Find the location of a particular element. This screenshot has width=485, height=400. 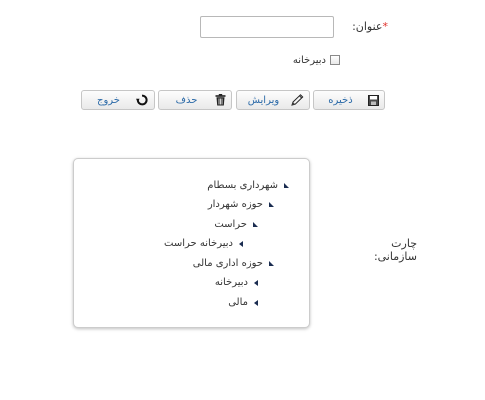

secretariat-checkbox-row: دبیرخانه is located at coordinates (305, 60).